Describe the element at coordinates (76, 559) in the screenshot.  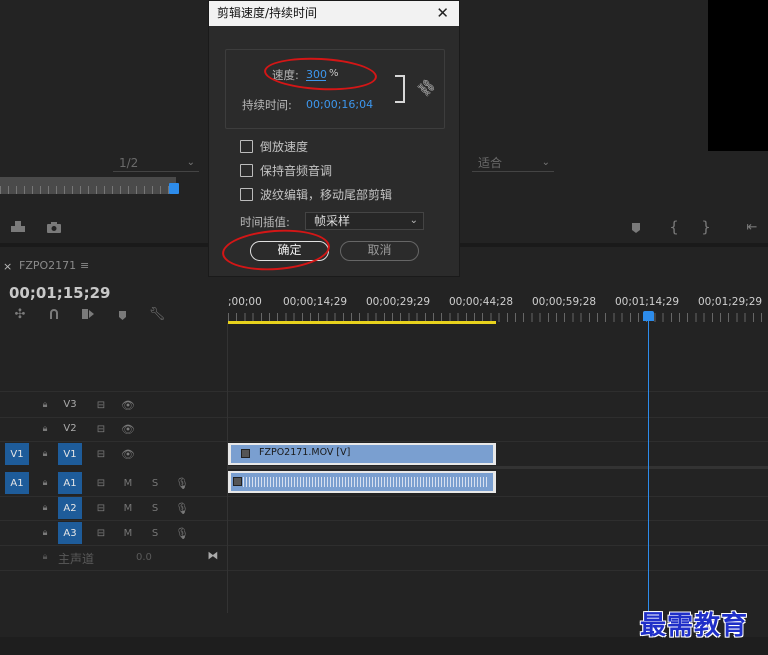
I see `master-track-label: 主声道` at that location.